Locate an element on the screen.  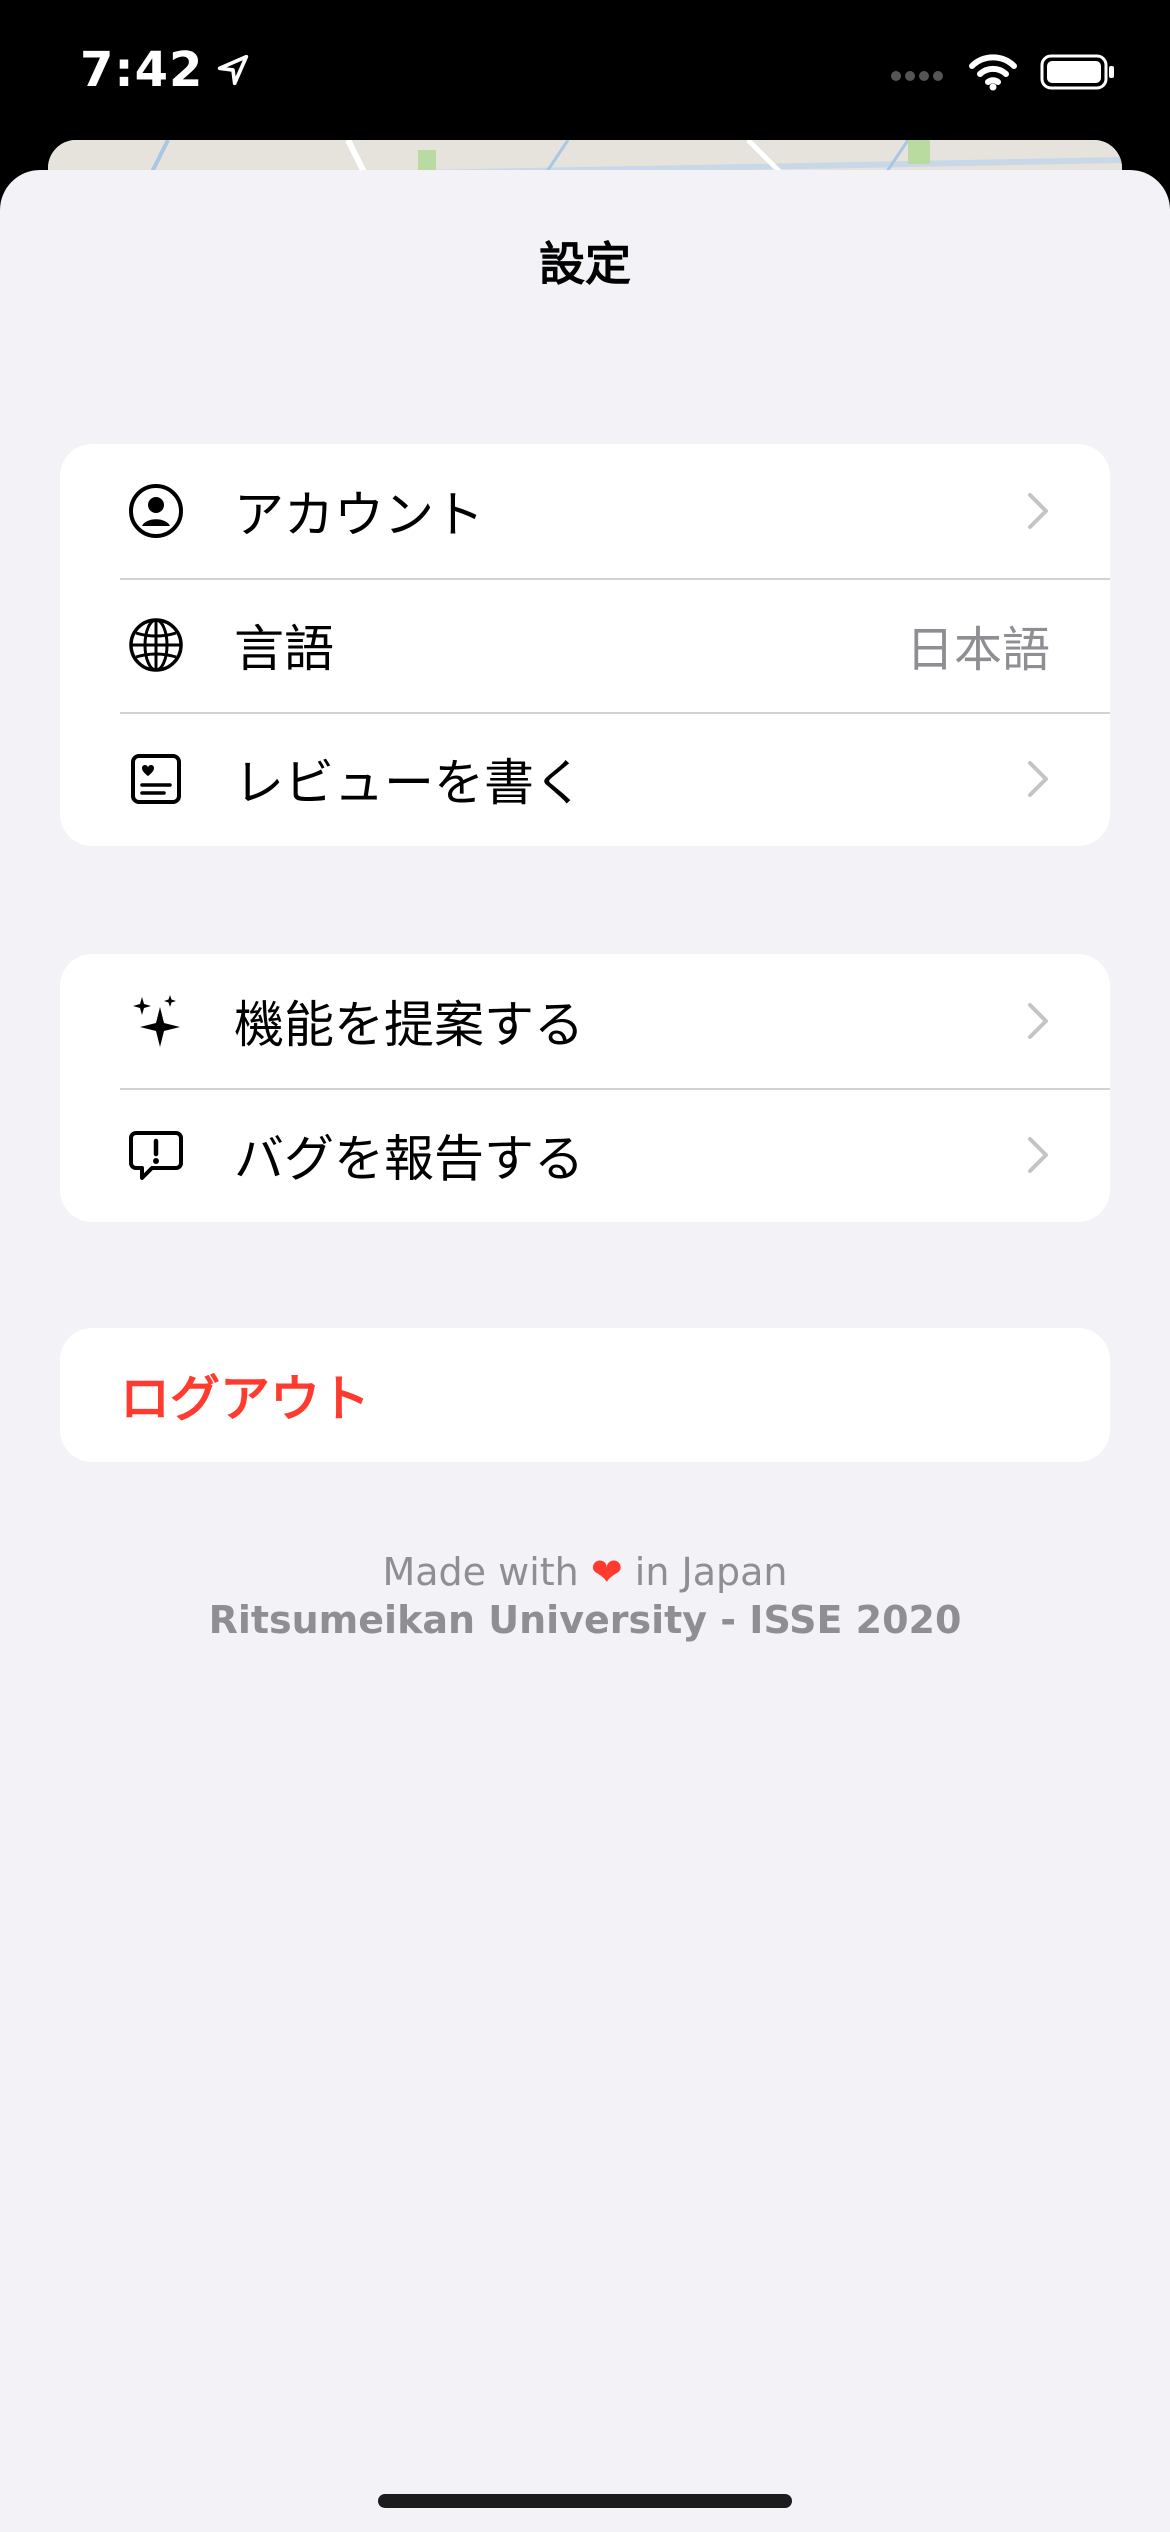
page-title: 設定 is located at coordinates (585, 264).